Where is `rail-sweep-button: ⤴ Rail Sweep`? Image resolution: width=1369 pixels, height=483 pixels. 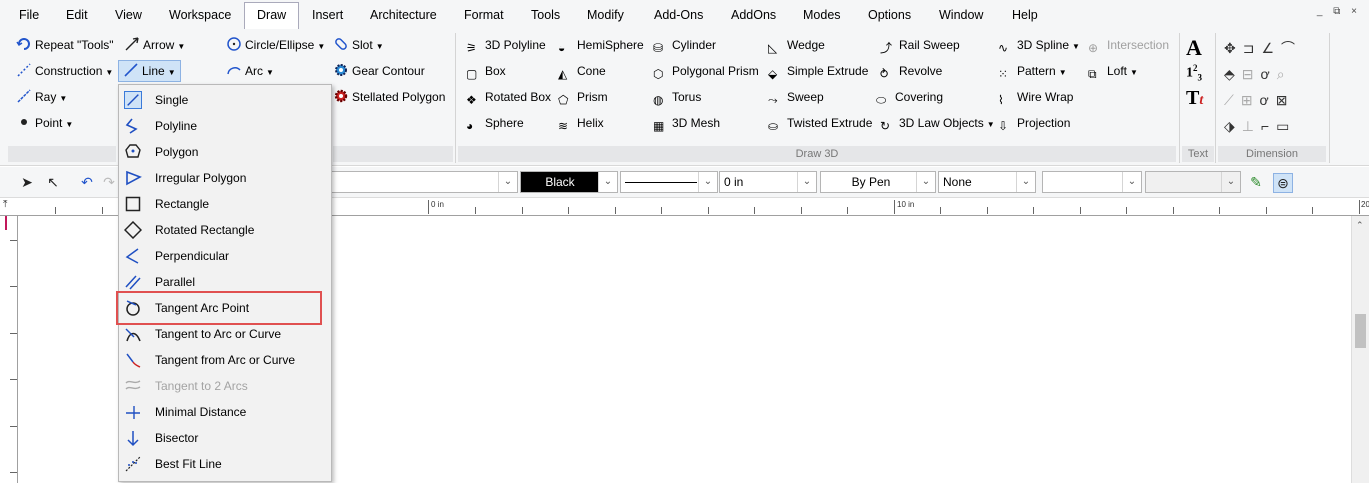 rail-sweep-button: ⤴ Rail Sweep is located at coordinates (920, 45).